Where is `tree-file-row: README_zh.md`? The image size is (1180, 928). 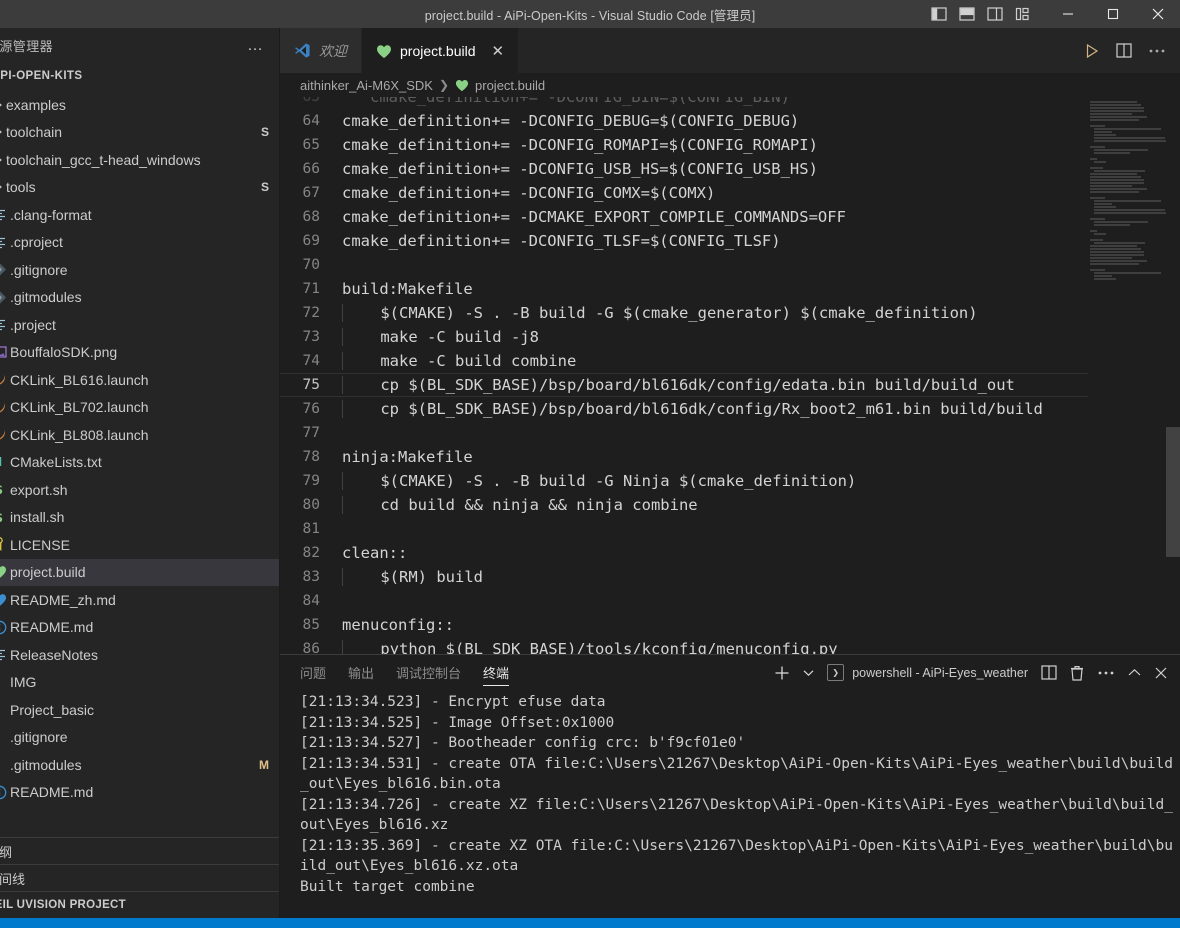 tree-file-row: README_zh.md is located at coordinates (139, 600).